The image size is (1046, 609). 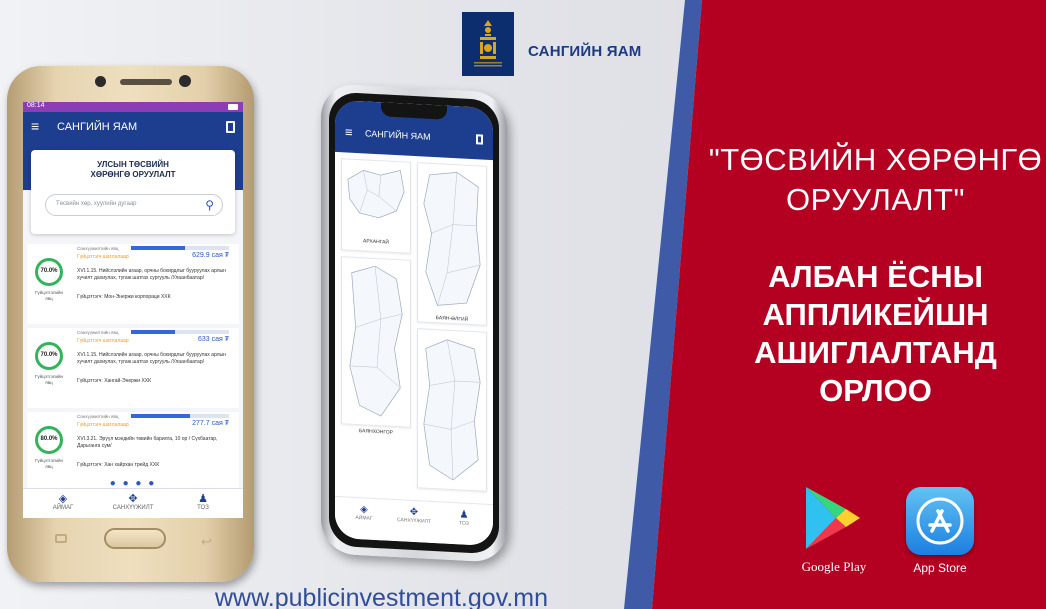 What do you see at coordinates (875, 180) in the screenshot?
I see `app-name-headline: "ТӨСВИЙН ХӨРӨНГӨ ОРУУЛАЛТ"` at bounding box center [875, 180].